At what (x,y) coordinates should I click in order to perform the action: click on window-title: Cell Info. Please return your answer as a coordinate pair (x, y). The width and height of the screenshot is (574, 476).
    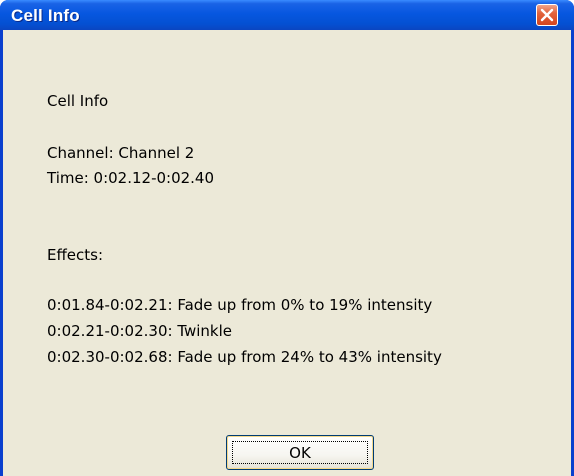
    Looking at the image, I should click on (45, 15).